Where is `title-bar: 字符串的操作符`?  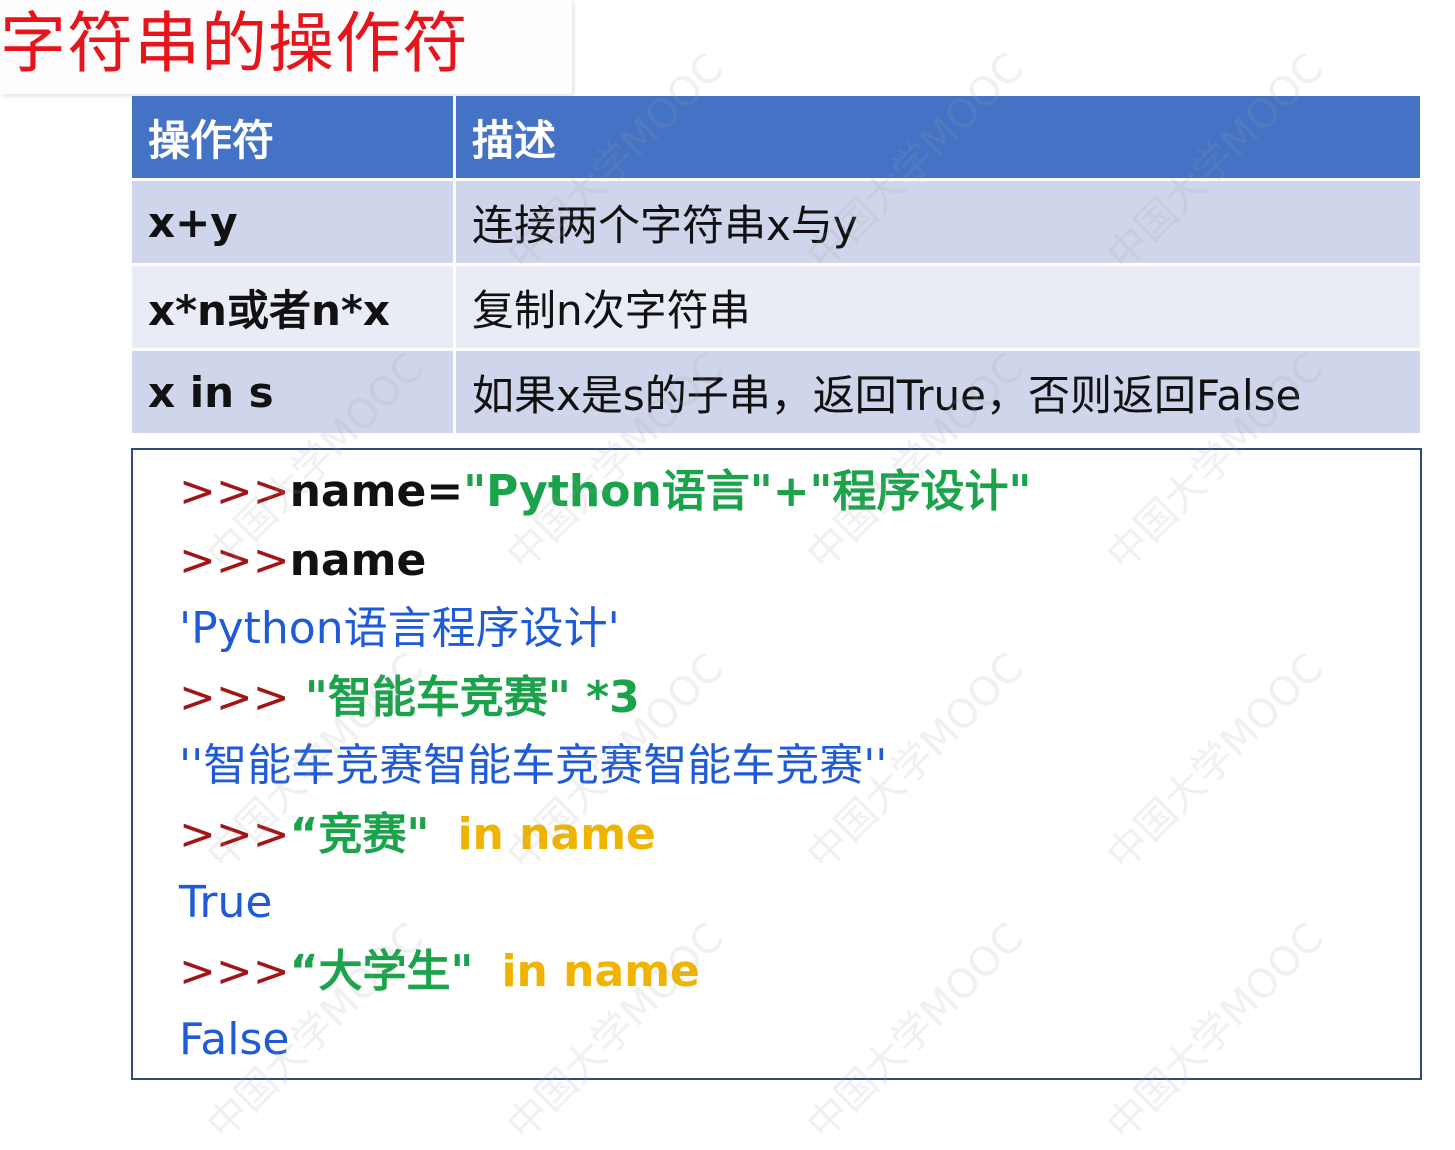 title-bar: 字符串的操作符 is located at coordinates (286, 47).